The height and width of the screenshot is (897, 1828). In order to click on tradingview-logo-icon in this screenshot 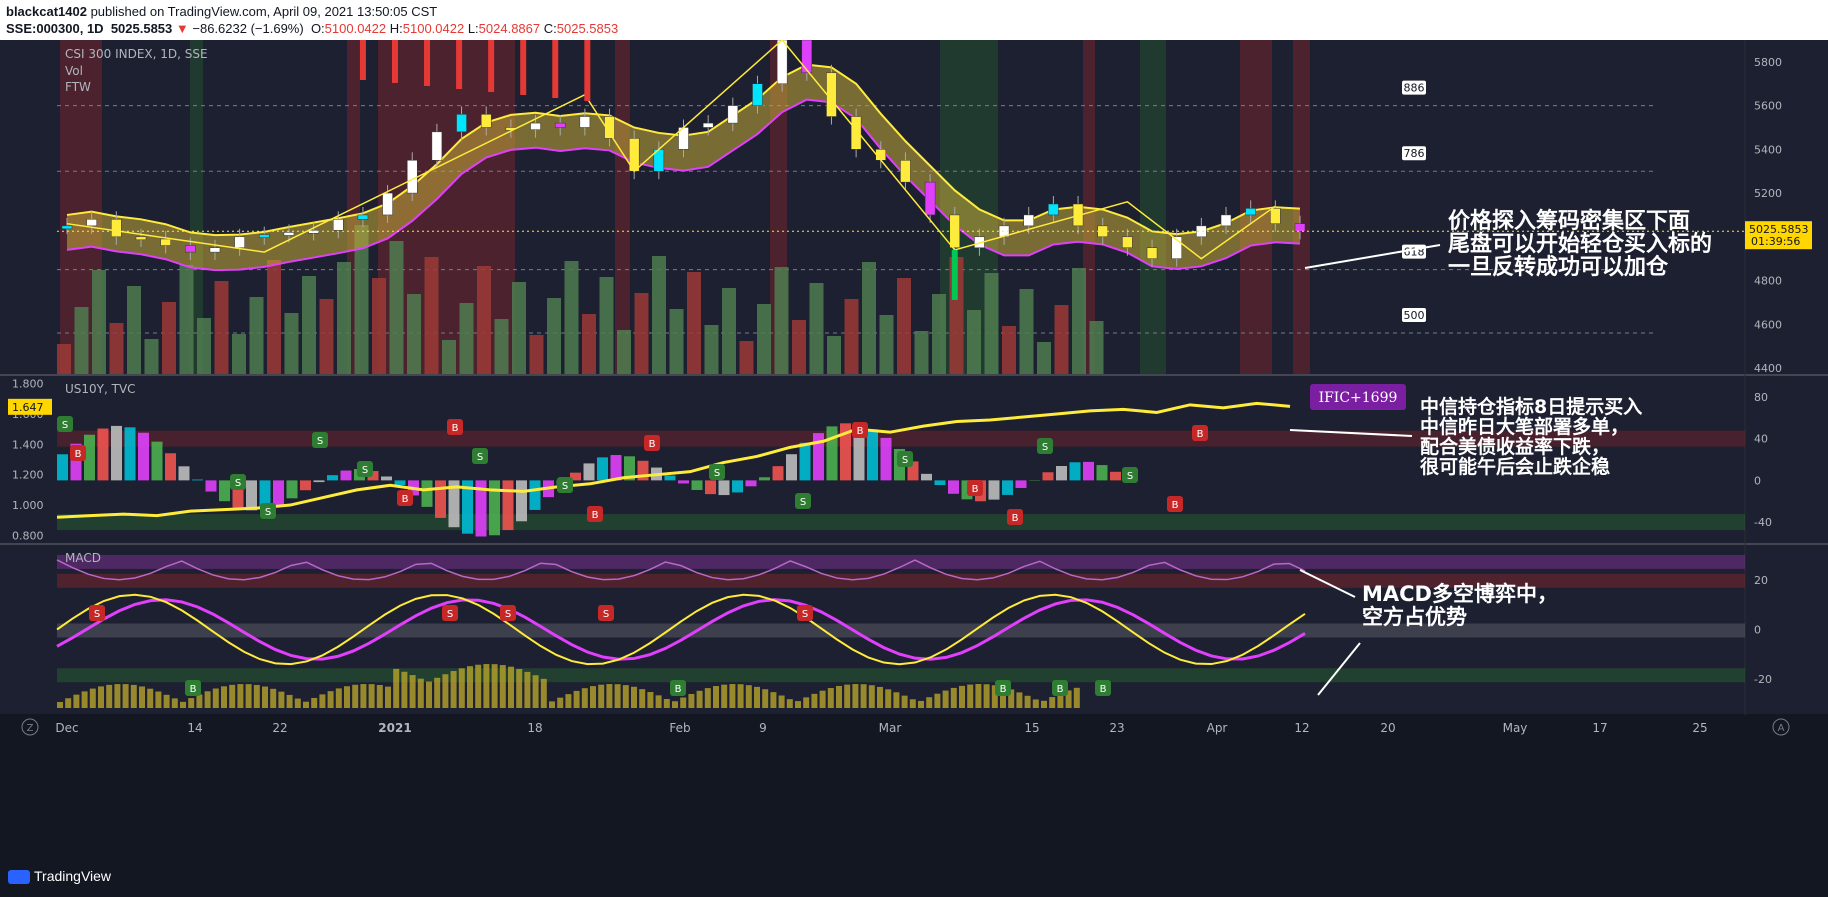, I will do `click(19, 877)`.